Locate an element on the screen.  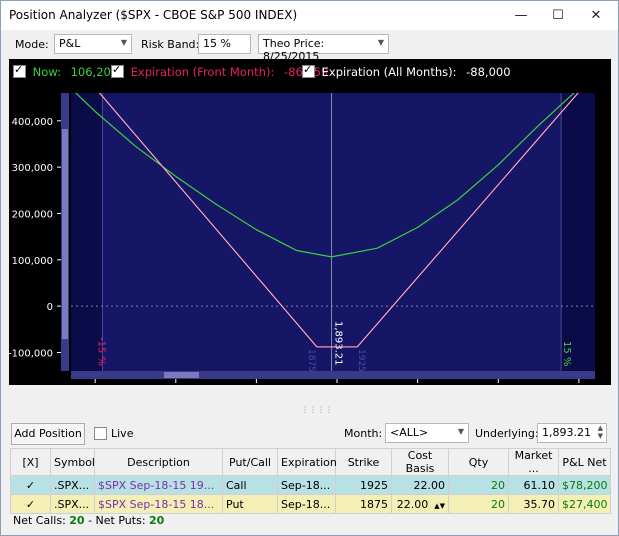
live-checkbox is located at coordinates (100, 433).